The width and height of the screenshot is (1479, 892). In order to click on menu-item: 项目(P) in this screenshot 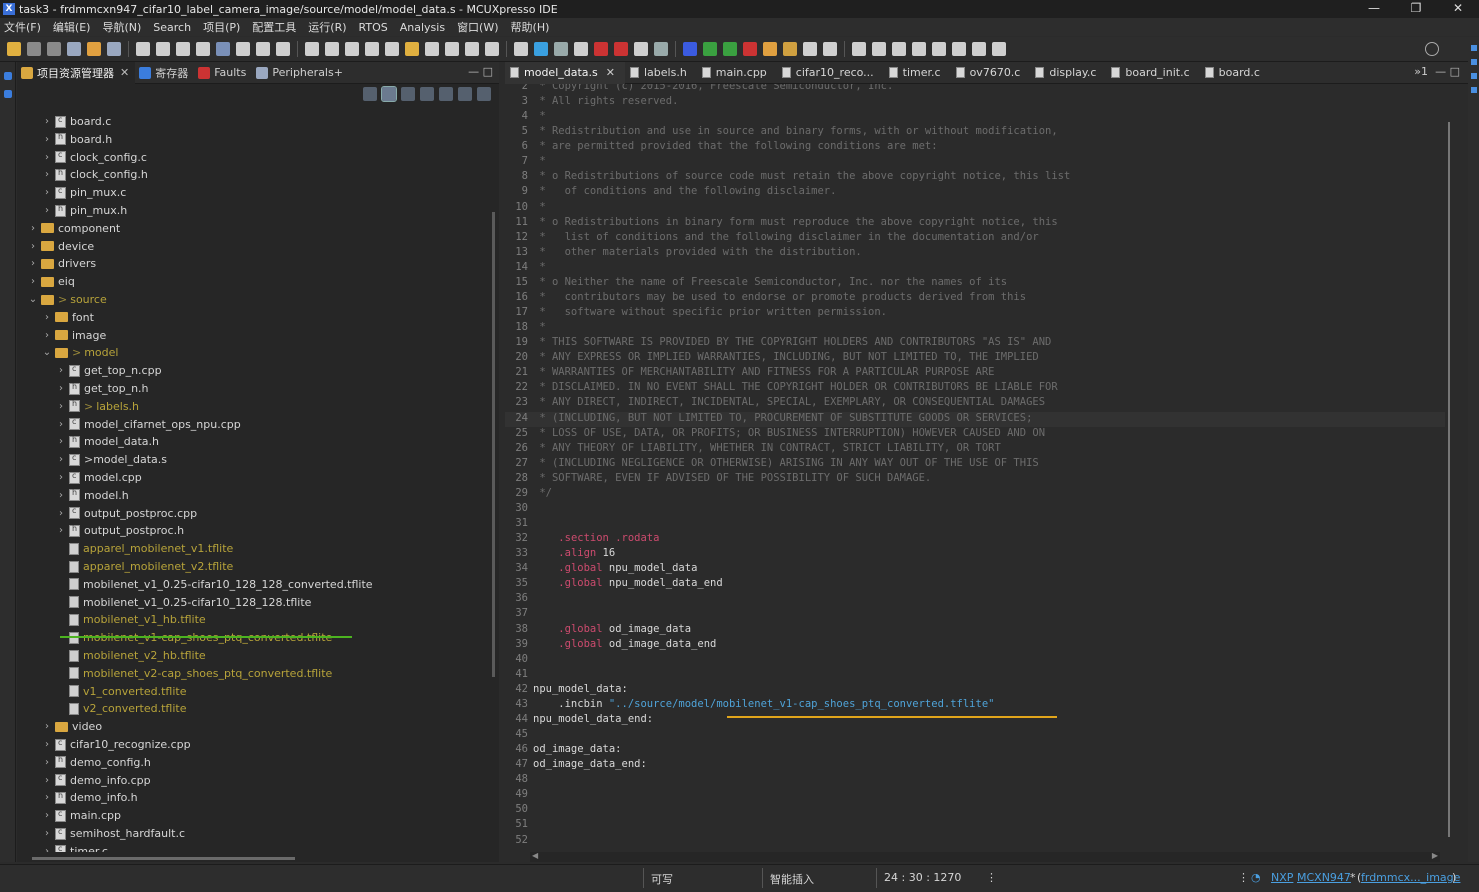, I will do `click(223, 27)`.